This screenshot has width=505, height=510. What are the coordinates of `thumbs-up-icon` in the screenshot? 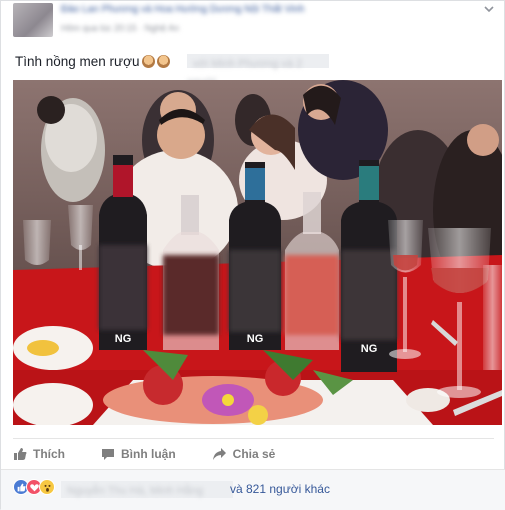 It's located at (20, 454).